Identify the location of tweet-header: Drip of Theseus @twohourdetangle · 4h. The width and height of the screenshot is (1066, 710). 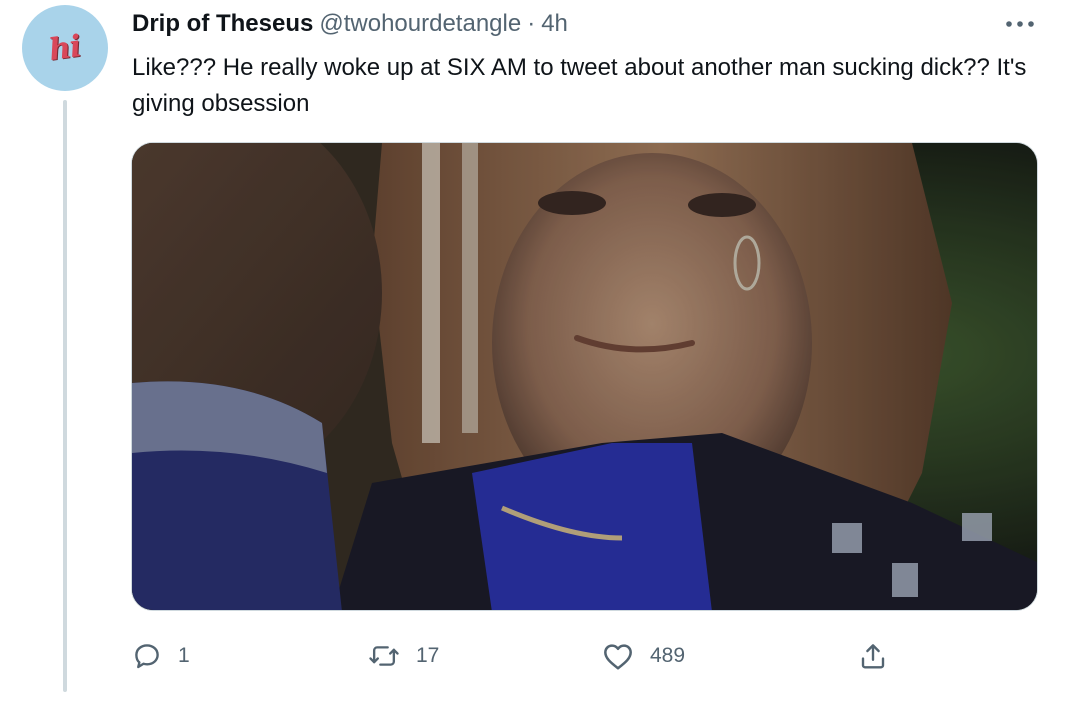
(350, 25).